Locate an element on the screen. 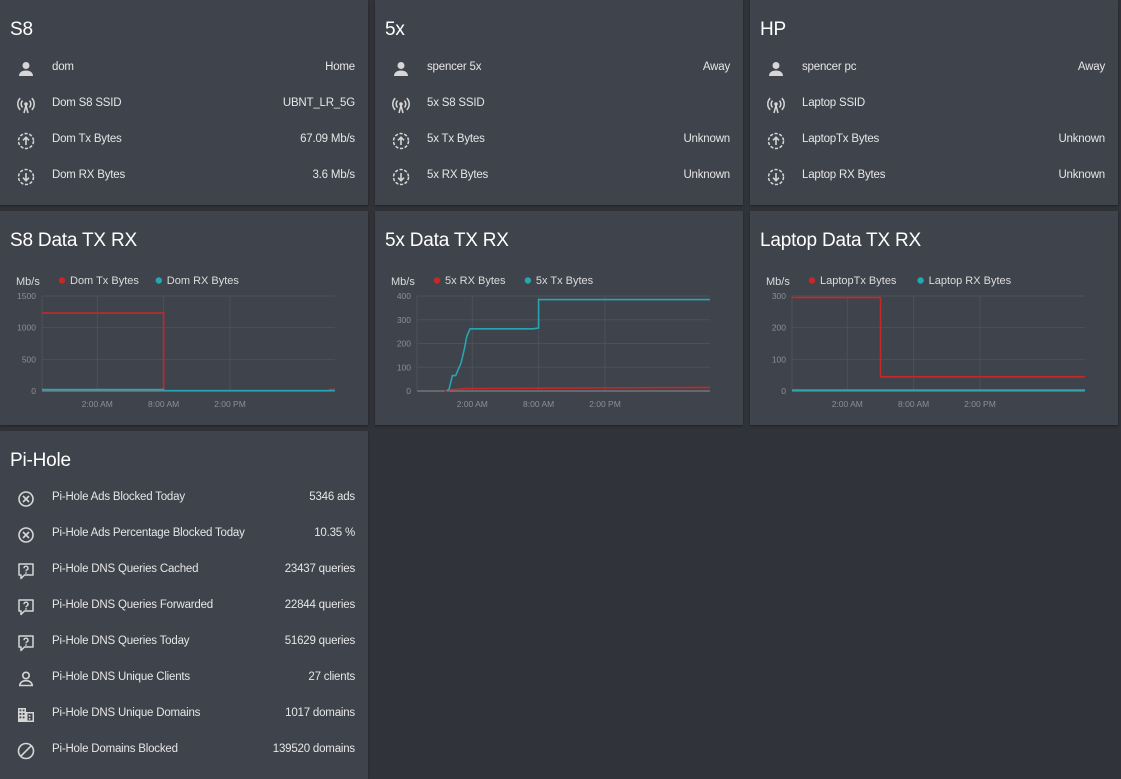  entity-label: dom is located at coordinates (63, 67).